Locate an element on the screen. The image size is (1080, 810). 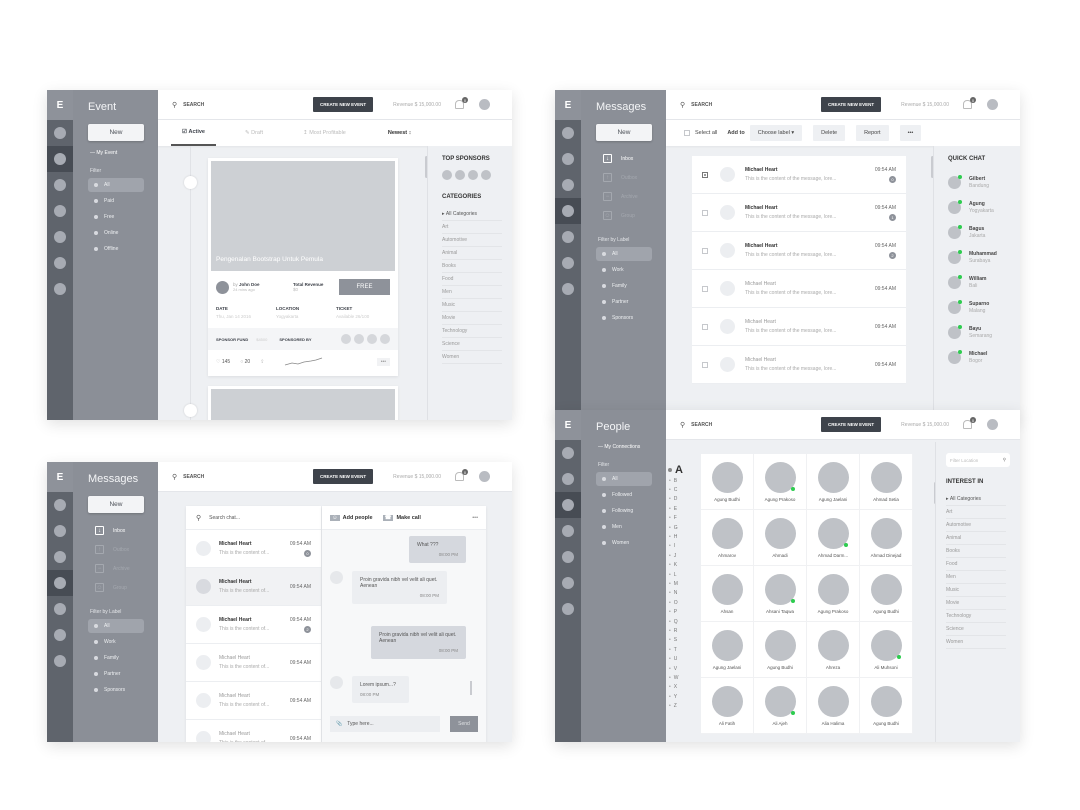
letter-item: • H is located at coordinates (675, 536).